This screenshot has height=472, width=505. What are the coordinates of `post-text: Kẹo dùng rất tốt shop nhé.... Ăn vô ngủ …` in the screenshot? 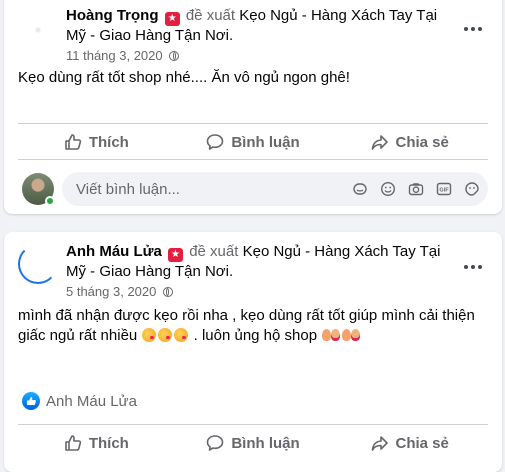 It's located at (184, 77).